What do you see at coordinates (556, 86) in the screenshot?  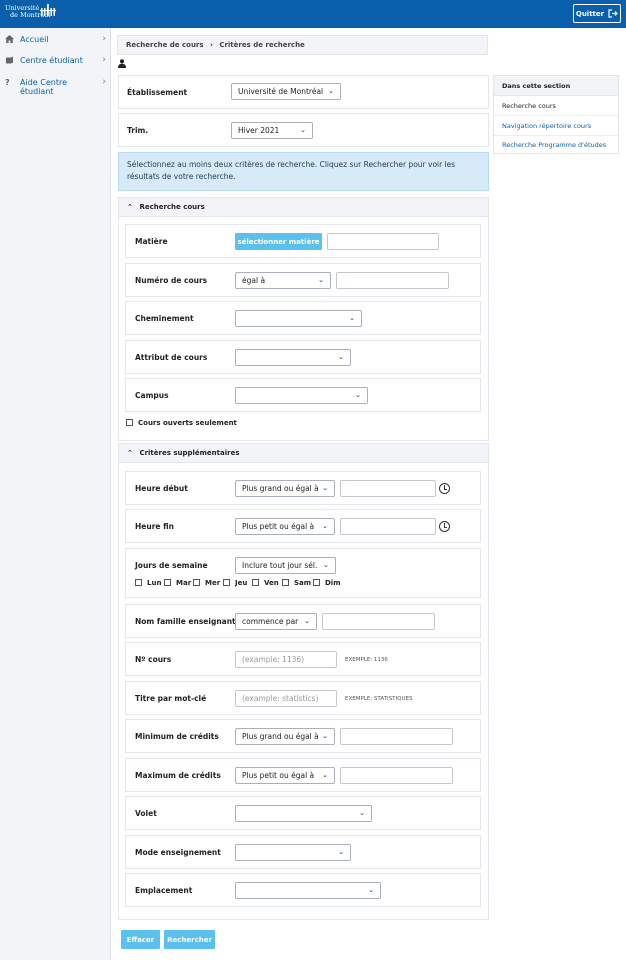 I see `section-nav-title: Dans cette section` at bounding box center [556, 86].